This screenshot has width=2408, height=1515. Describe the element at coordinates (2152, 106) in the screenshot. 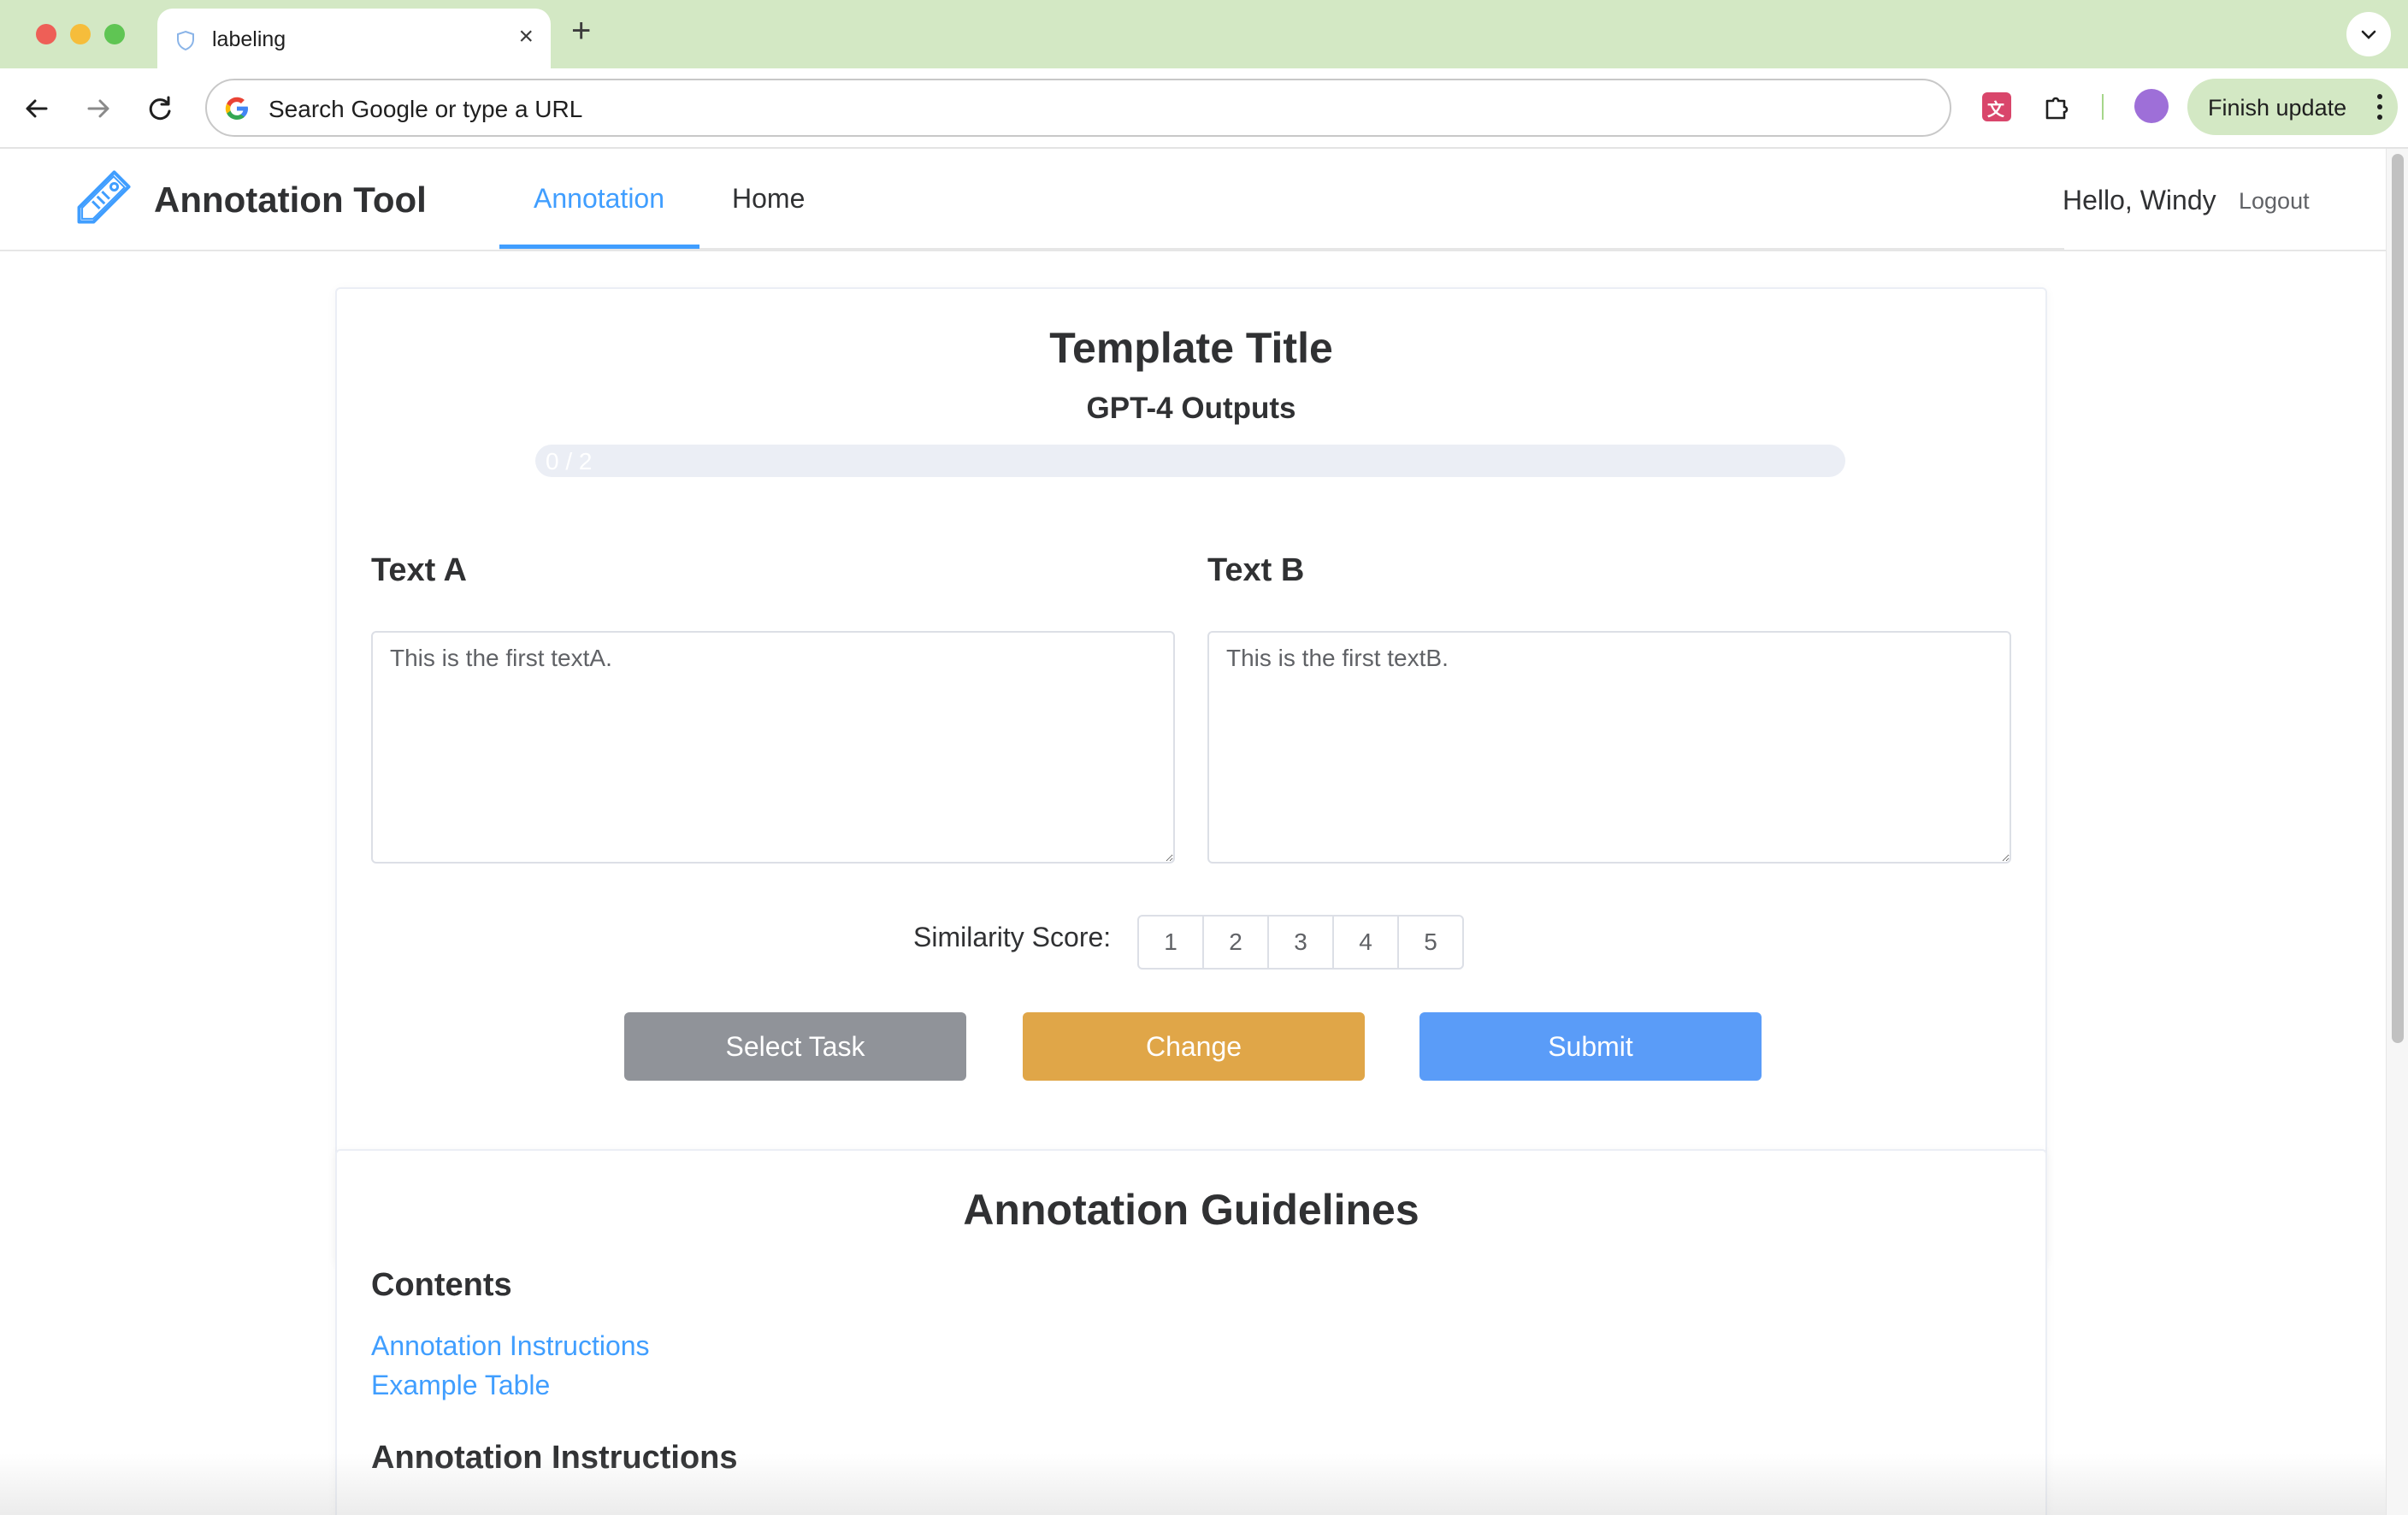

I see `profile-avatar-icon` at that location.